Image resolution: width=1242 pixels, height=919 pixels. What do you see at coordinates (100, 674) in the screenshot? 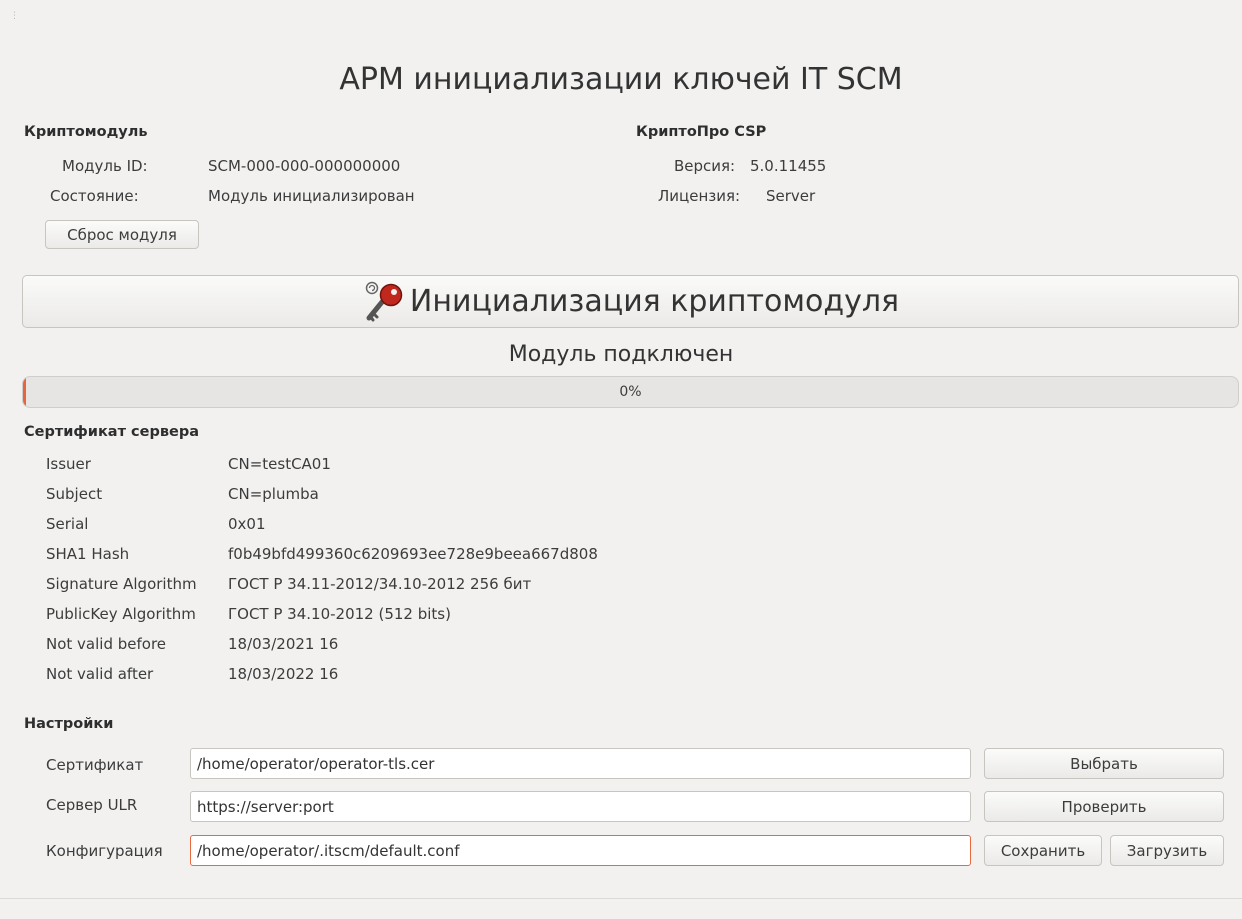
I see `cert-not-valid-after-label: Not valid after` at bounding box center [100, 674].